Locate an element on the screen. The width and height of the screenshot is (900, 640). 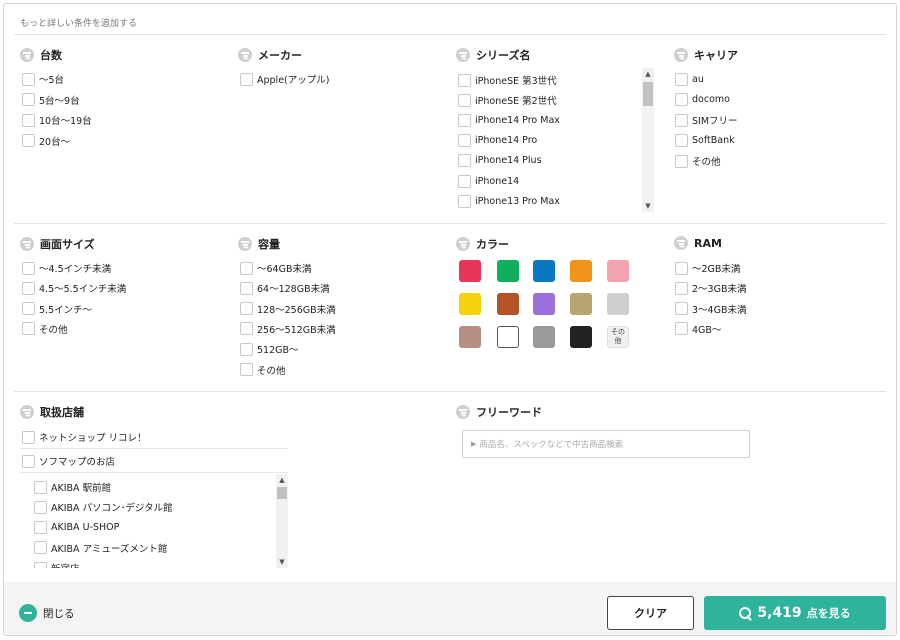
count-option: 10台〜19台 is located at coordinates (57, 120).